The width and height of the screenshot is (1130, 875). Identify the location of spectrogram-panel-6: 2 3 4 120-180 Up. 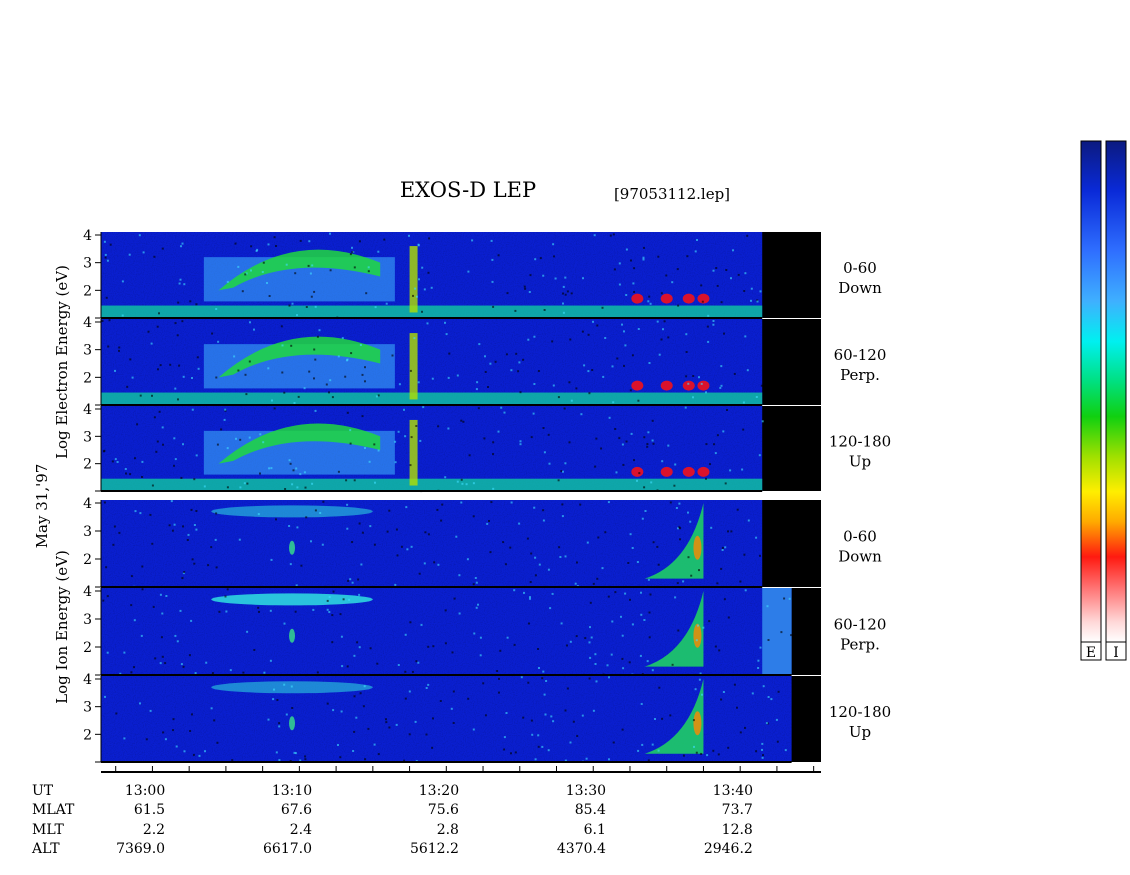
(487, 717).